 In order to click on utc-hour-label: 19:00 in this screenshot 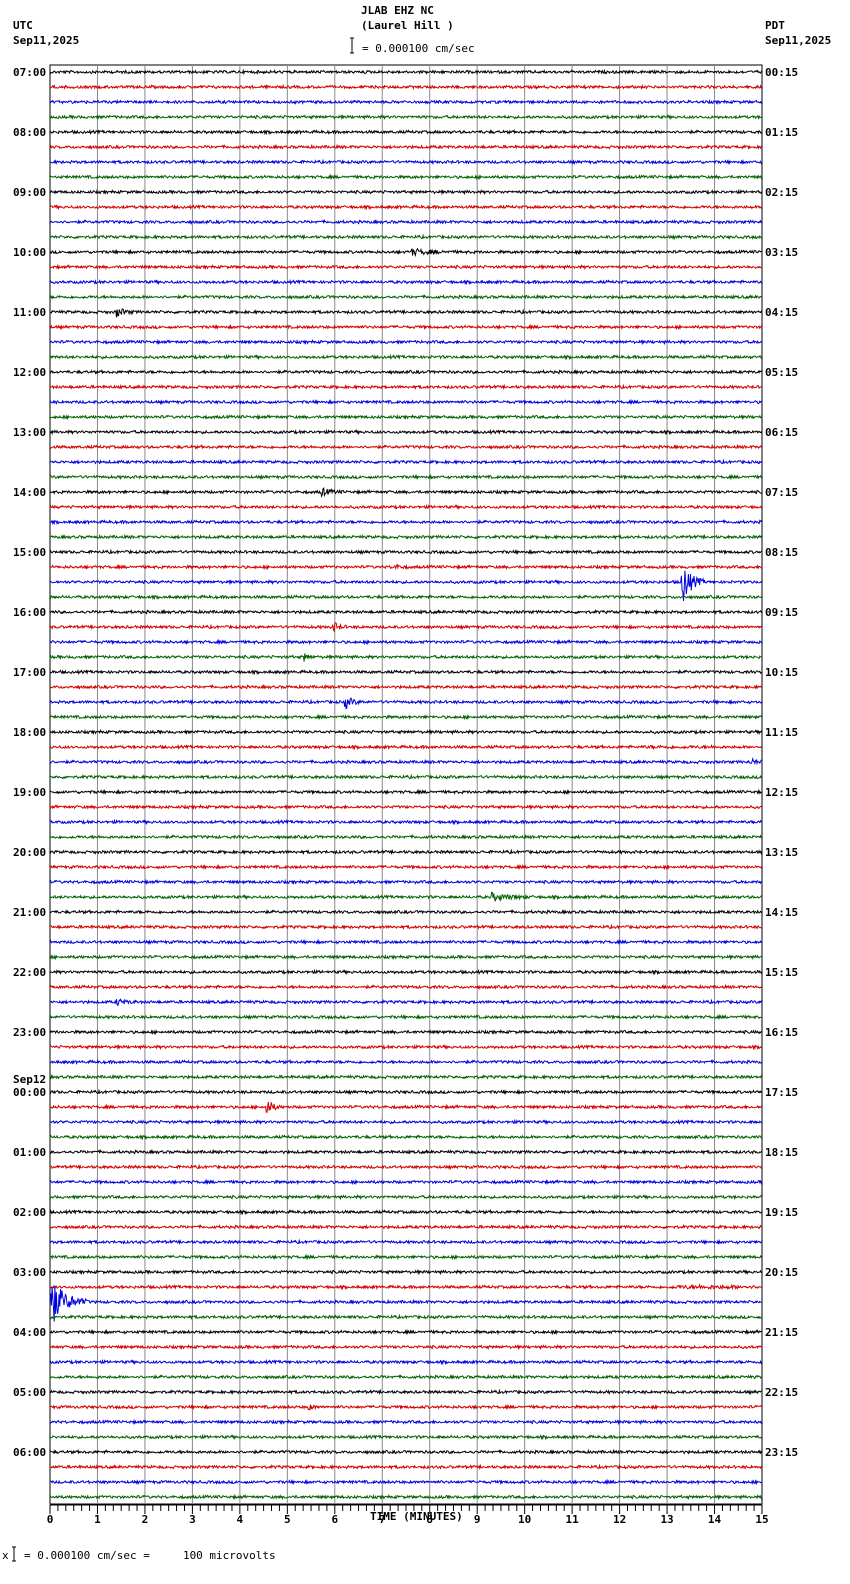, I will do `click(29, 792)`.